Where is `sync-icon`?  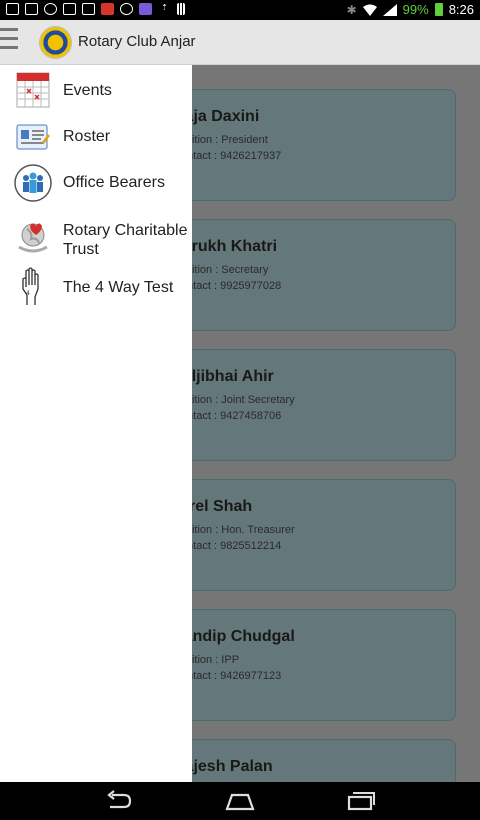
sync-icon is located at coordinates (126, 9).